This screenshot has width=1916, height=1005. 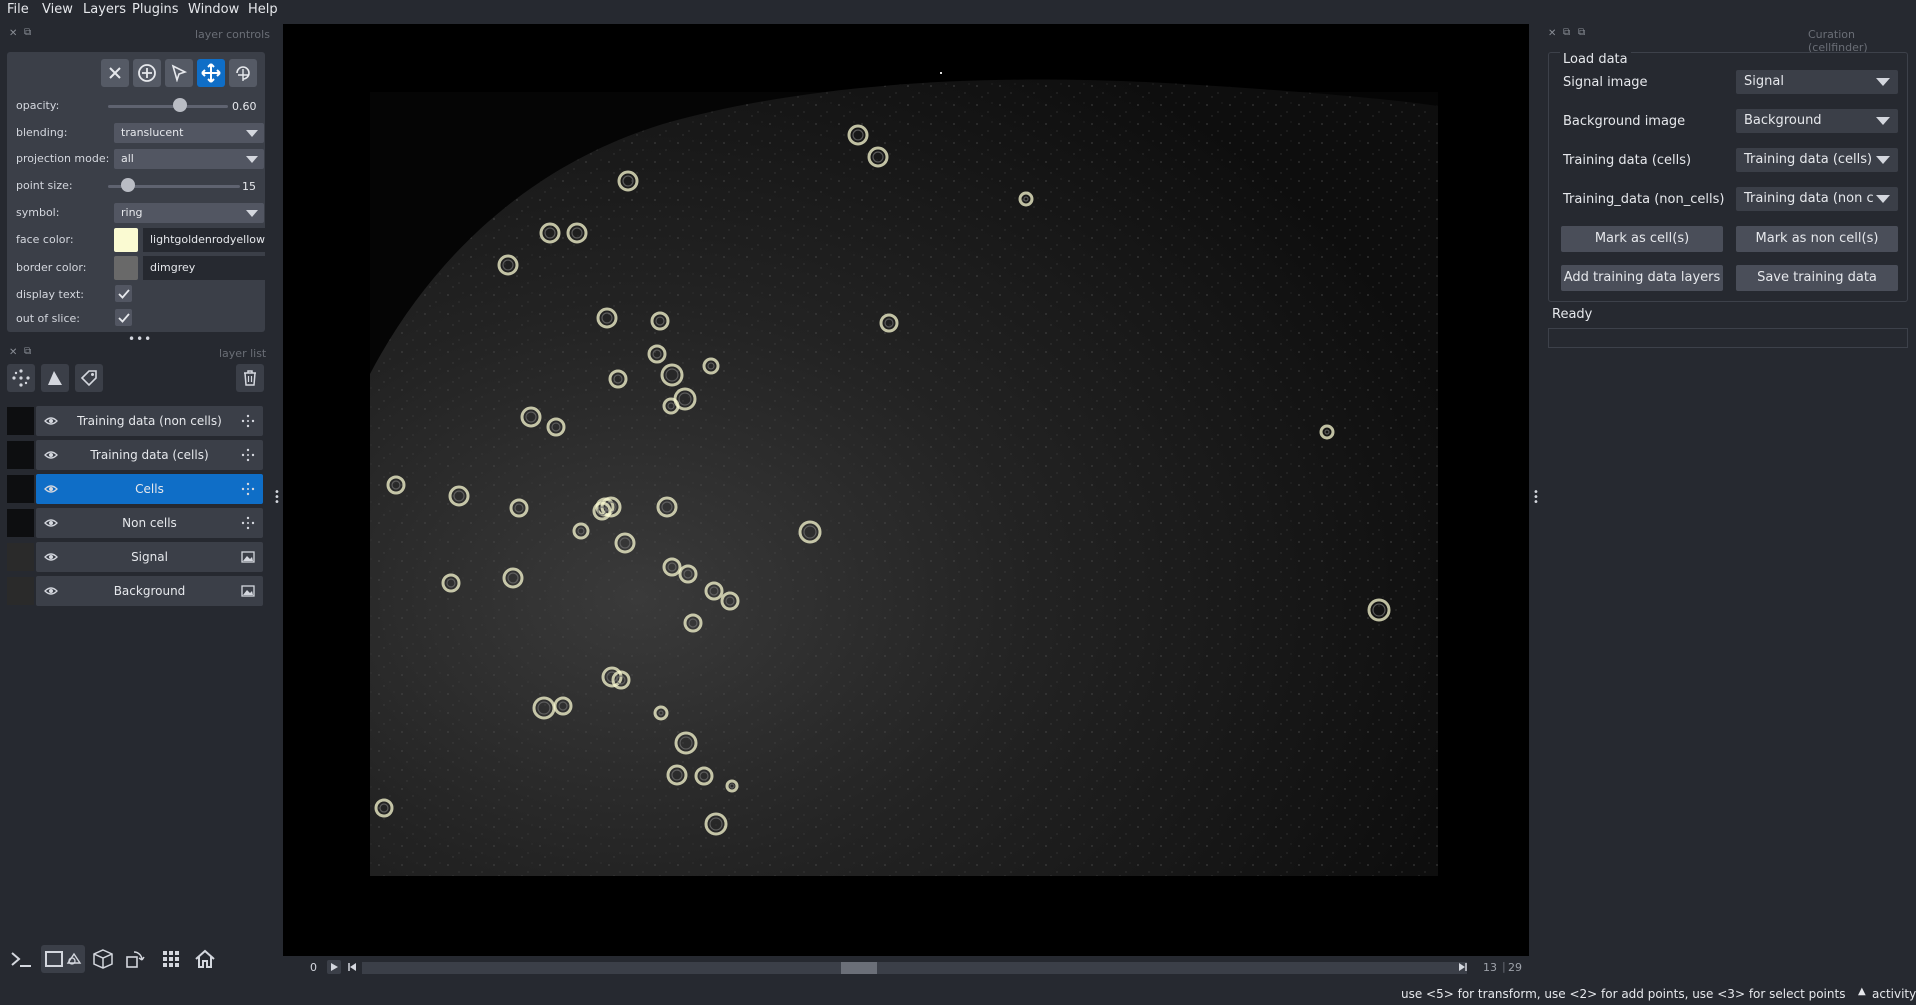 I want to click on opacity-slider, so click(x=168, y=106).